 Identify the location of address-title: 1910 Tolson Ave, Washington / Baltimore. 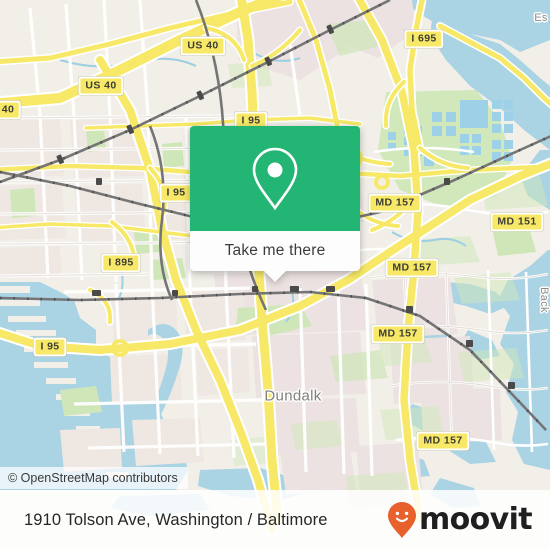
(176, 519).